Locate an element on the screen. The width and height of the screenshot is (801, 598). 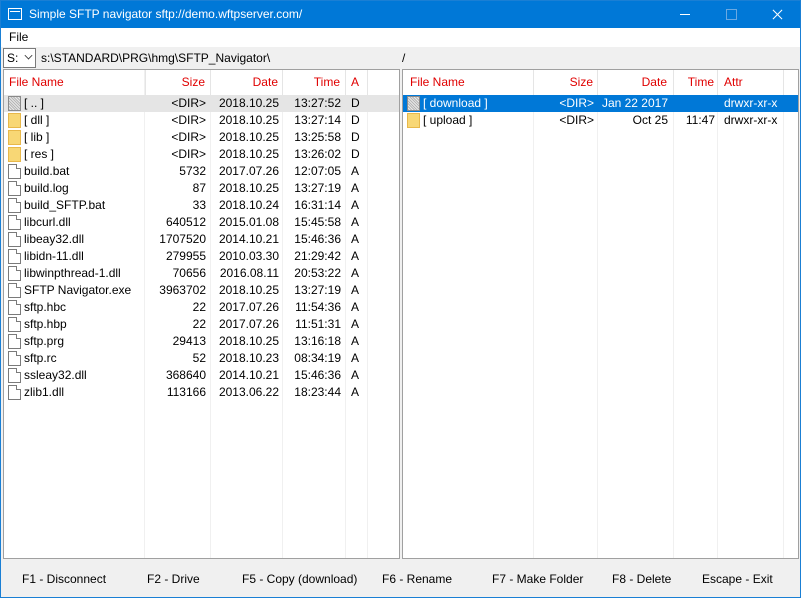
table-row: sftp.rc 52 2018.10.23 08:34:19 A is located at coordinates (201, 358).